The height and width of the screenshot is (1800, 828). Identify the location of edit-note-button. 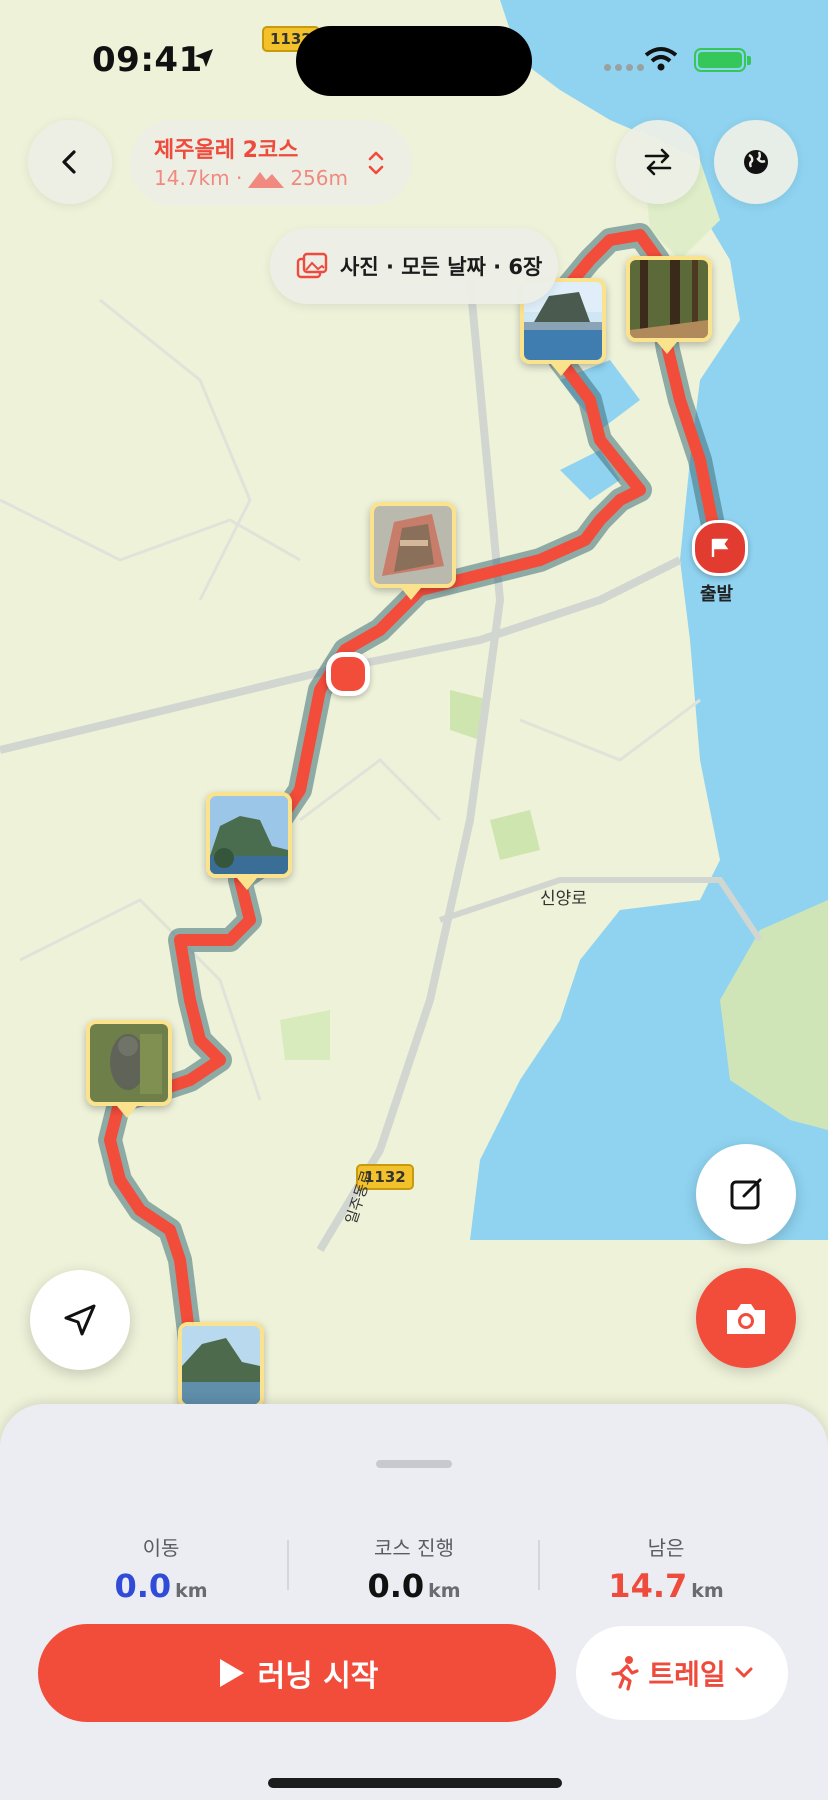
(746, 1194).